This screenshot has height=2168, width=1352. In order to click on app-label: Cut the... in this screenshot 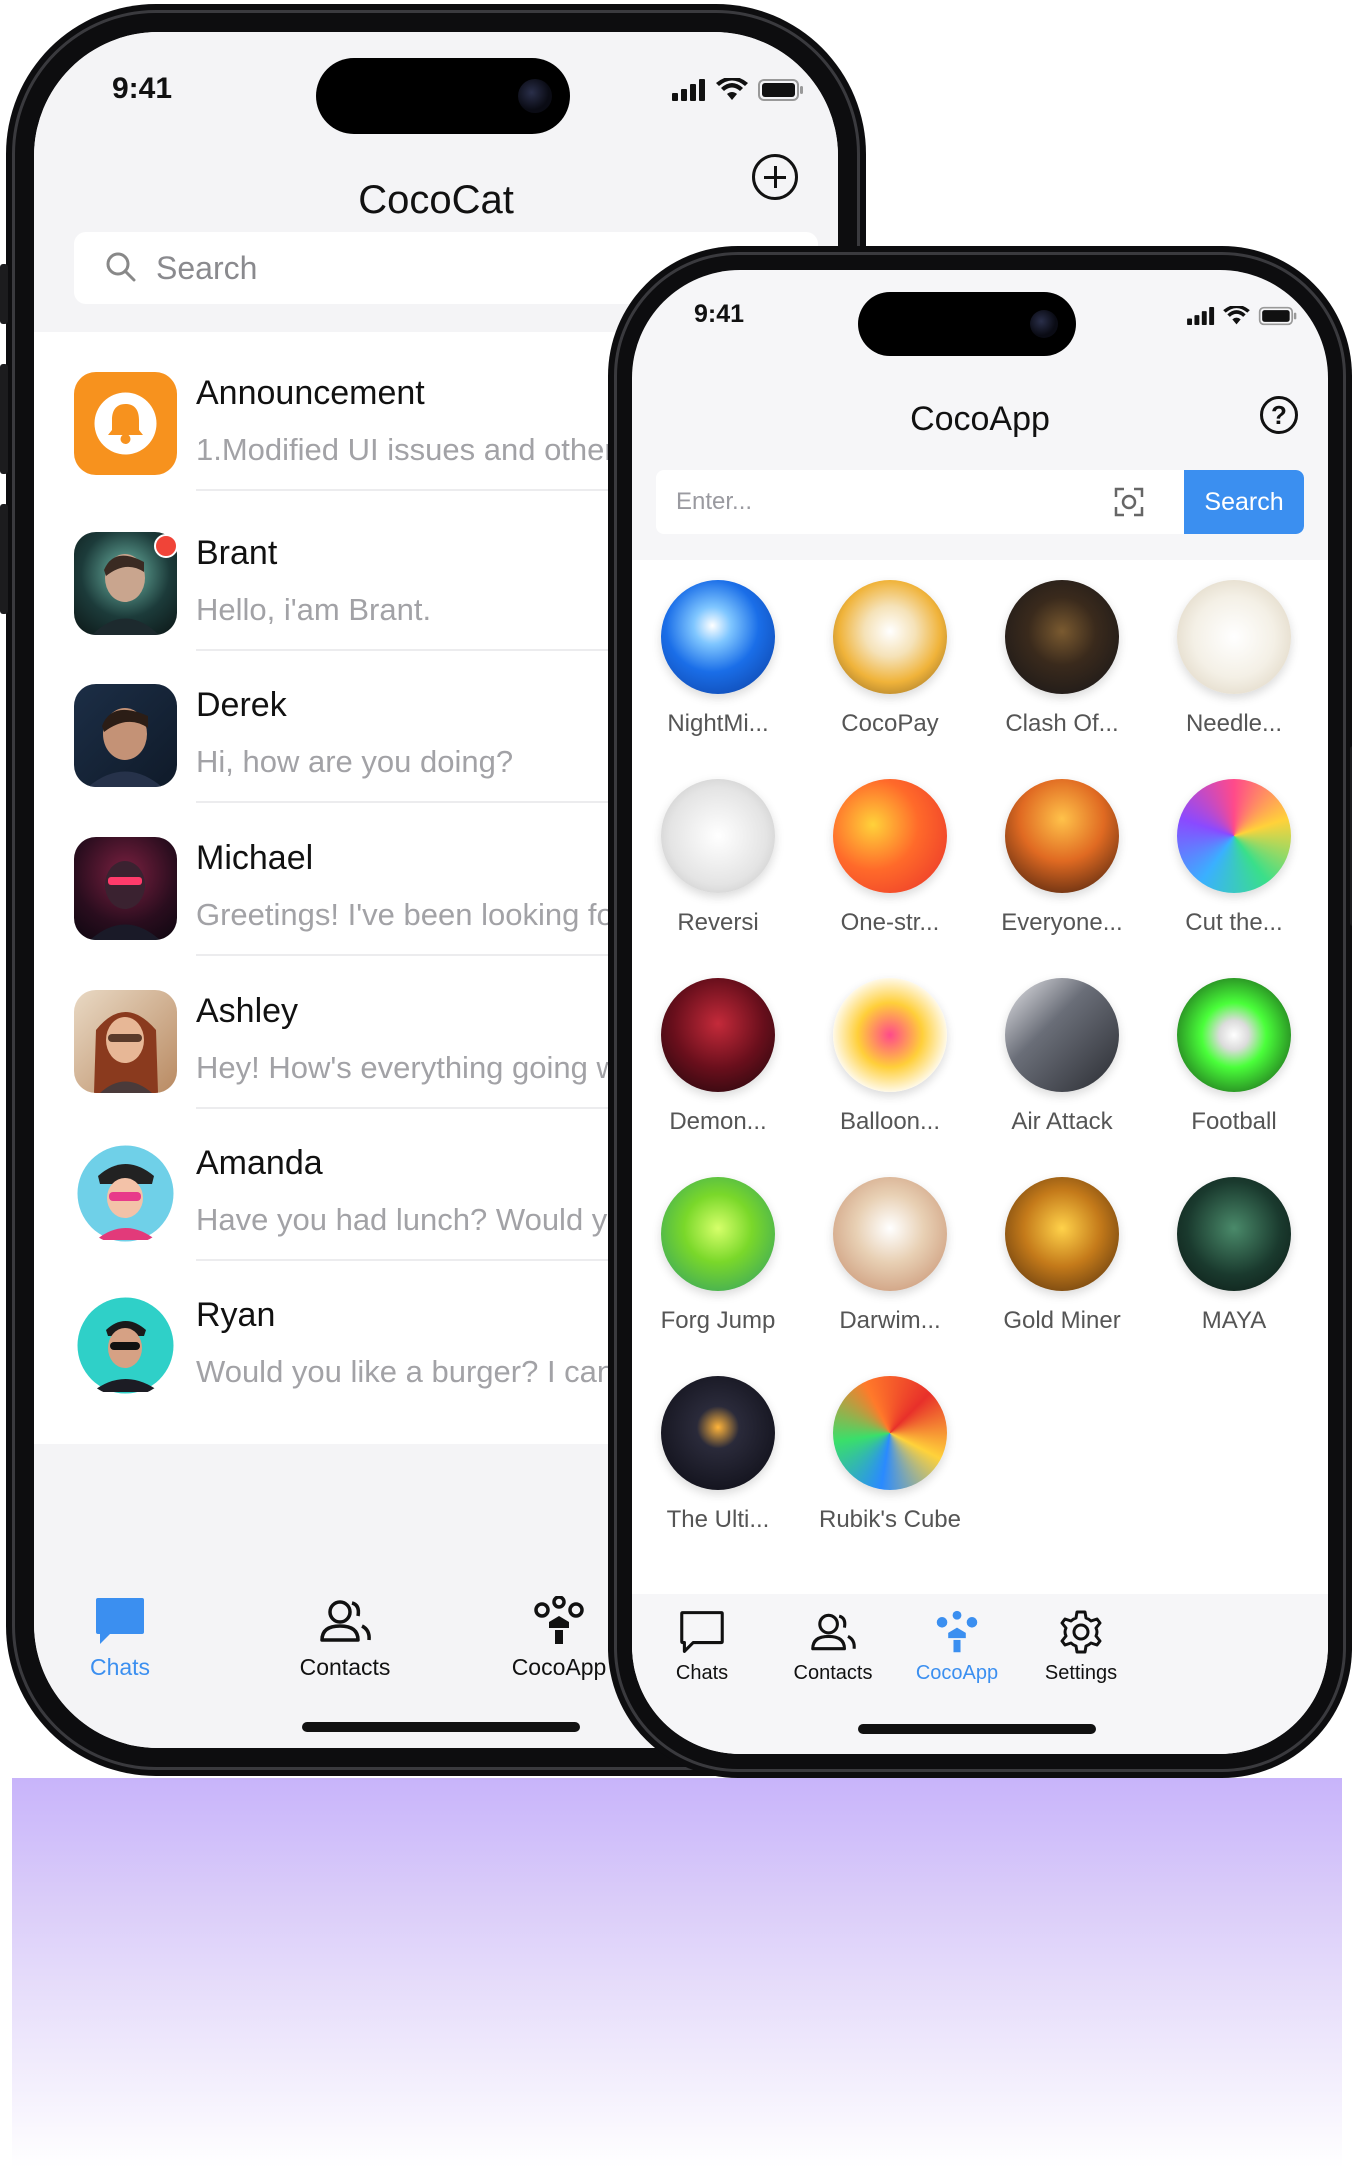, I will do `click(1234, 922)`.